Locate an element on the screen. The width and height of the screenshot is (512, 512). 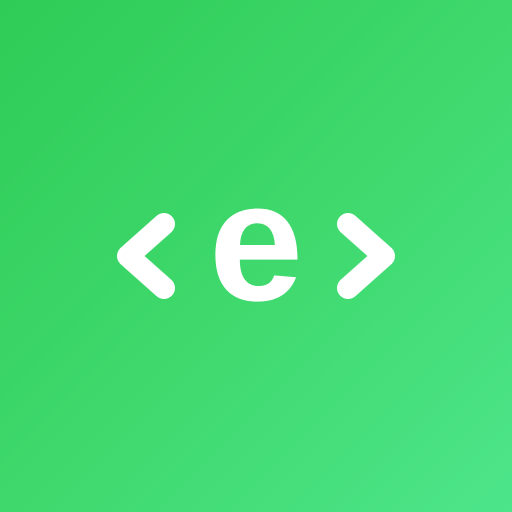
chevron-right-icon is located at coordinates (366, 256).